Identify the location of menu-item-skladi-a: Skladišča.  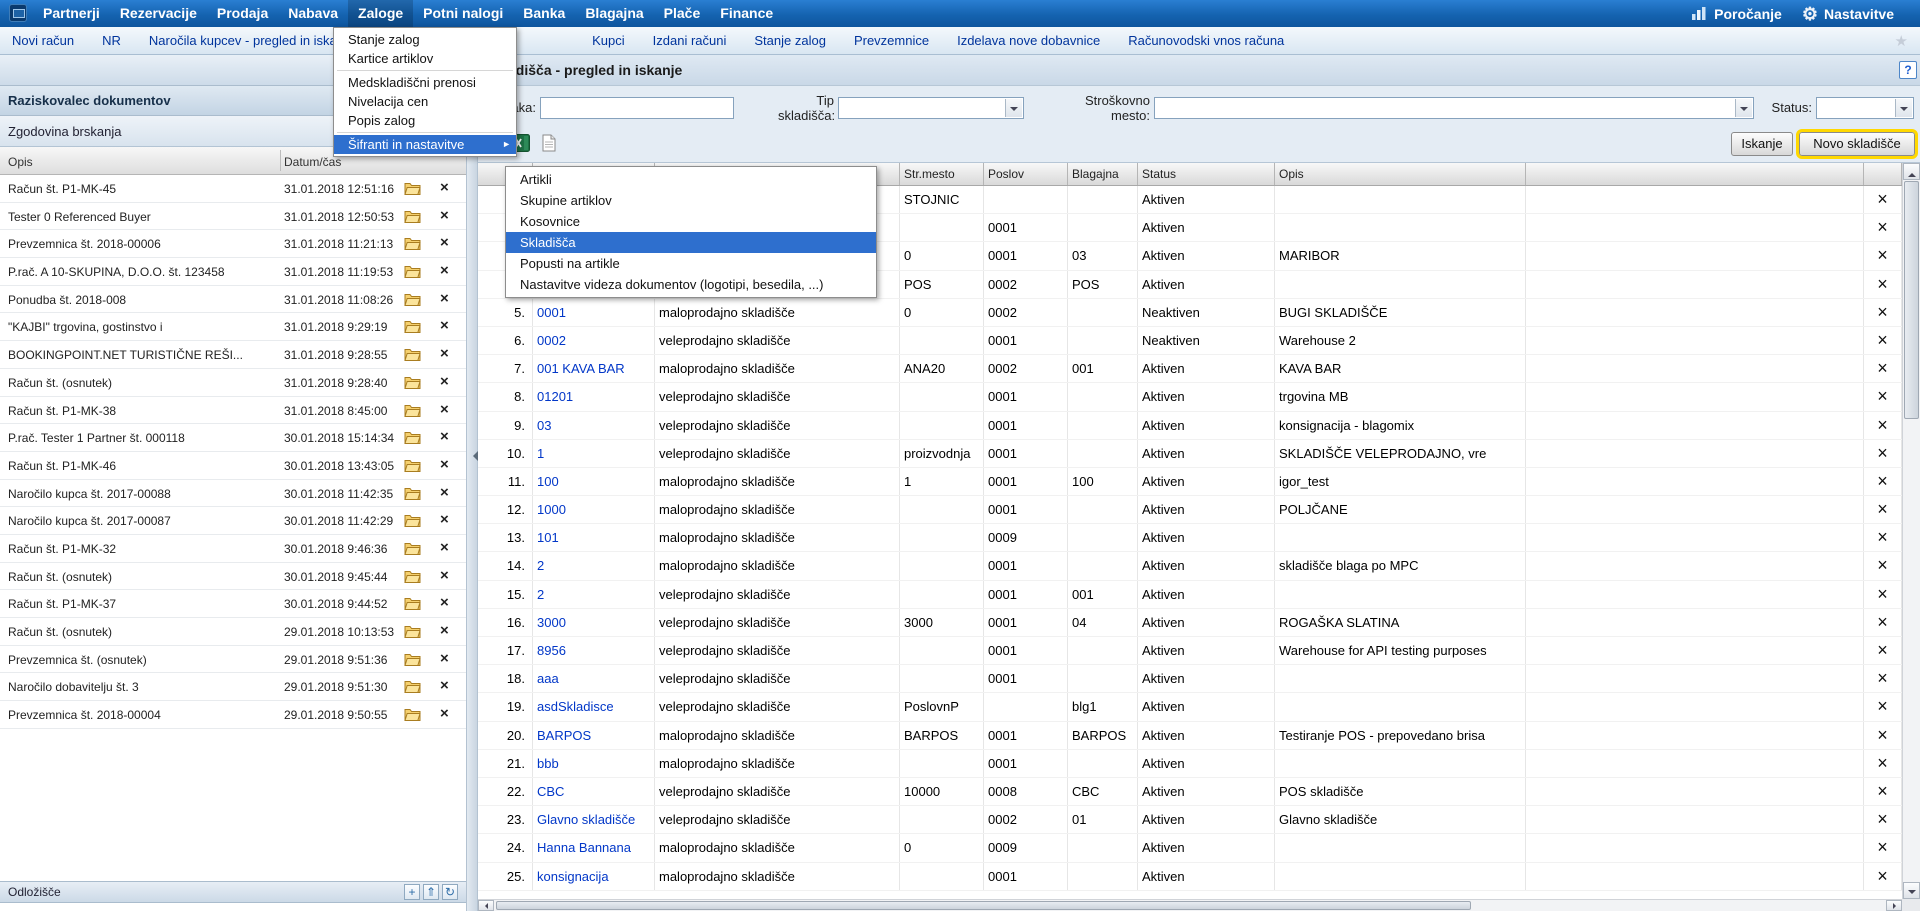
(691, 242).